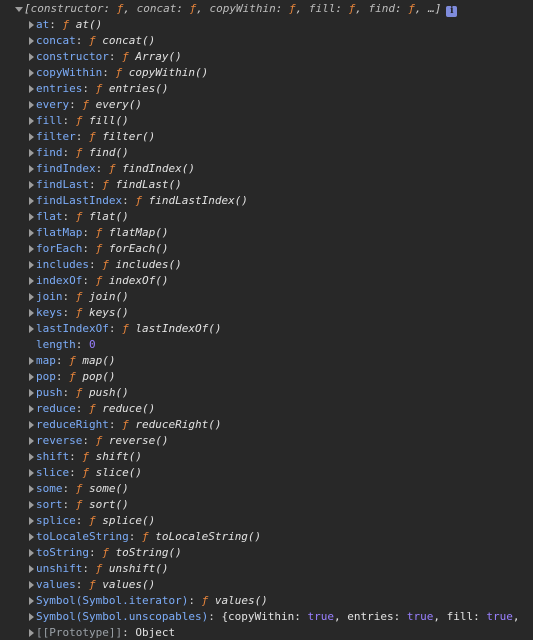 Image resolution: width=533 pixels, height=640 pixels. What do you see at coordinates (72, 360) in the screenshot?
I see `function-f-icon: ƒ` at bounding box center [72, 360].